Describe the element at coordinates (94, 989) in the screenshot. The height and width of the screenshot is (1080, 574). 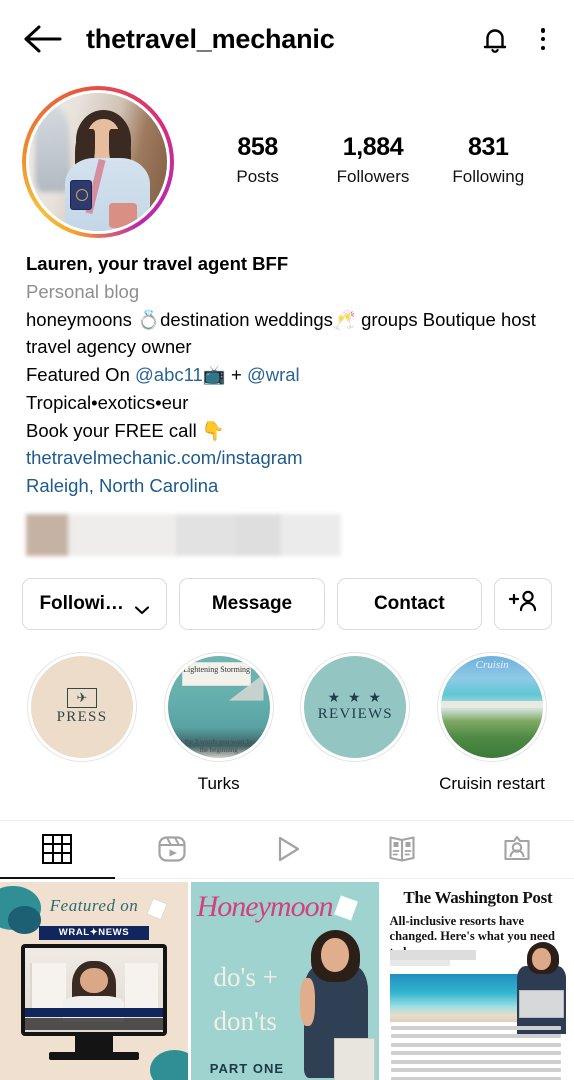
I see `tv-graphic` at that location.